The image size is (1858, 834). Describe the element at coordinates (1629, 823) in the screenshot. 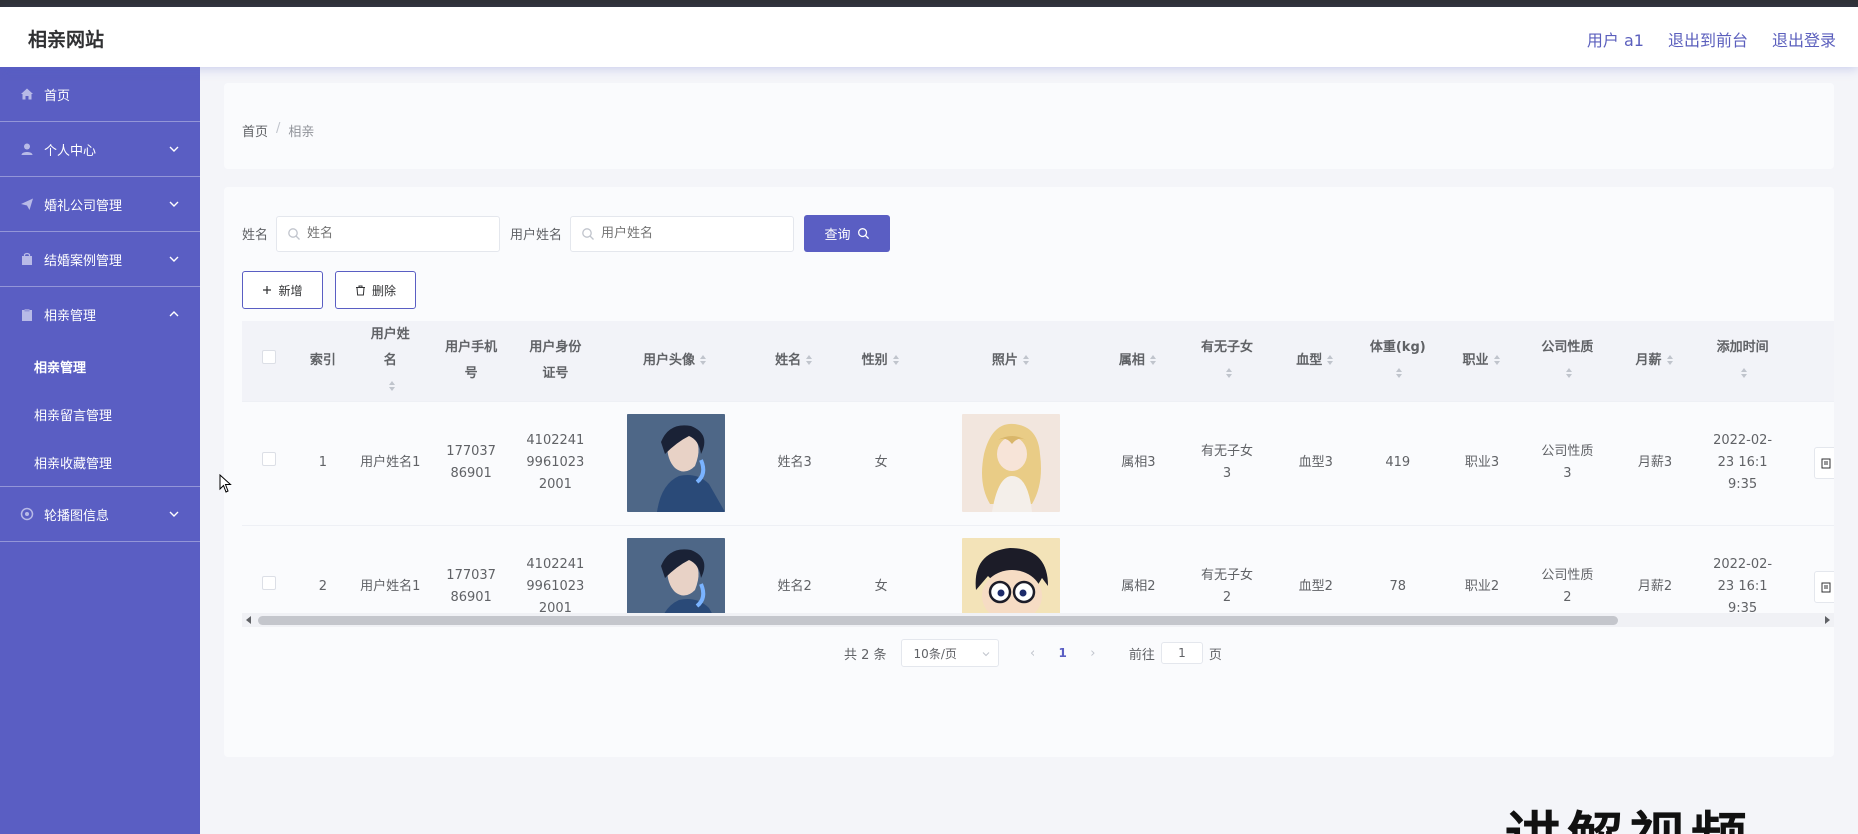

I see `video-caption-overlay: 讲解视频` at that location.